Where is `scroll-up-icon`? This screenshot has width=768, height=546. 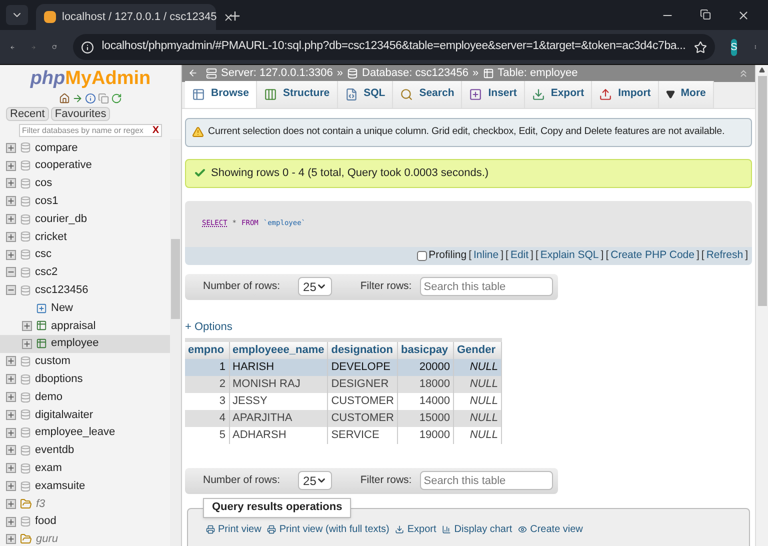
scroll-up-icon is located at coordinates (762, 70).